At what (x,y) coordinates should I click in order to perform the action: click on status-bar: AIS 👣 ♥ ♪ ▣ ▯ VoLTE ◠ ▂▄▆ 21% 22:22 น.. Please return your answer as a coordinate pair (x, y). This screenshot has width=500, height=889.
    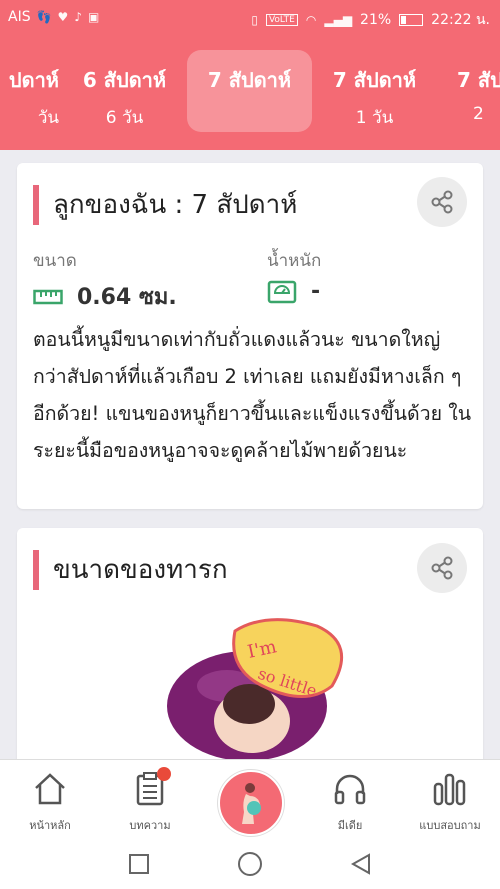
    Looking at the image, I should click on (250, 18).